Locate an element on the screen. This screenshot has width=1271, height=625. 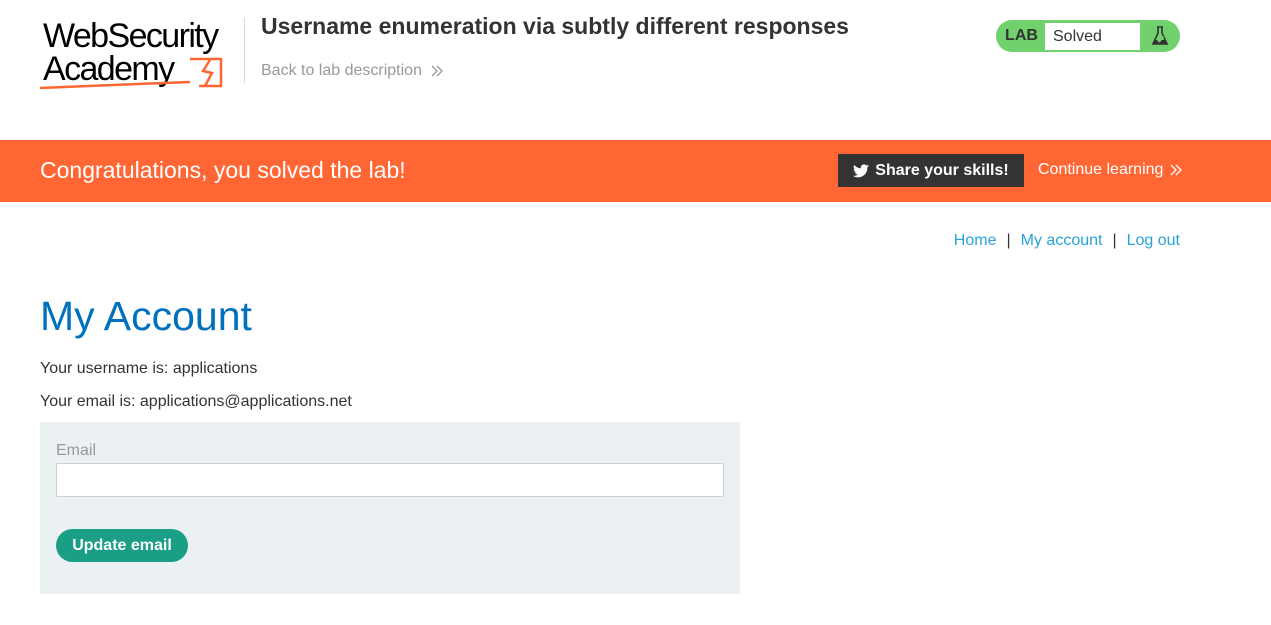
nav-my-account-link: My account is located at coordinates (1062, 241).